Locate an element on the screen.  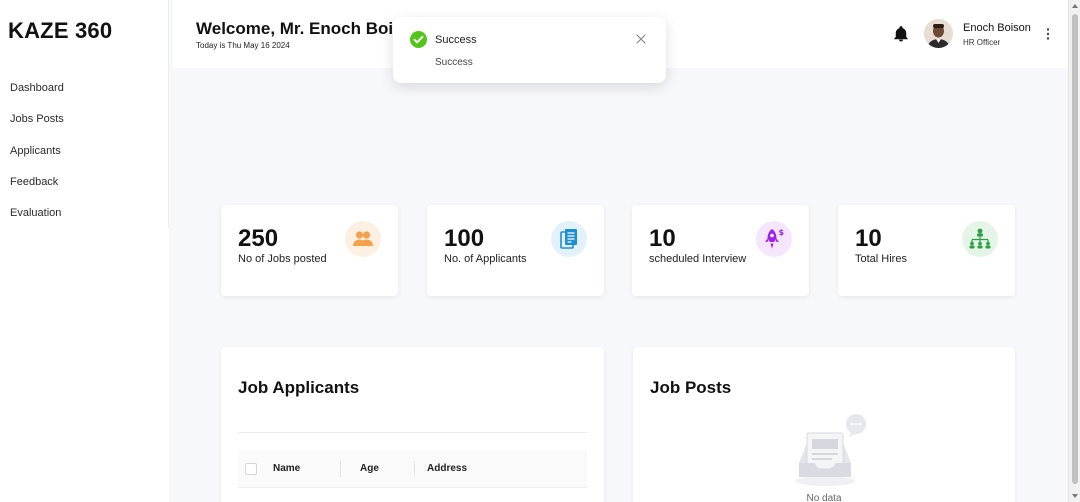
user-role: HR Officer is located at coordinates (982, 42).